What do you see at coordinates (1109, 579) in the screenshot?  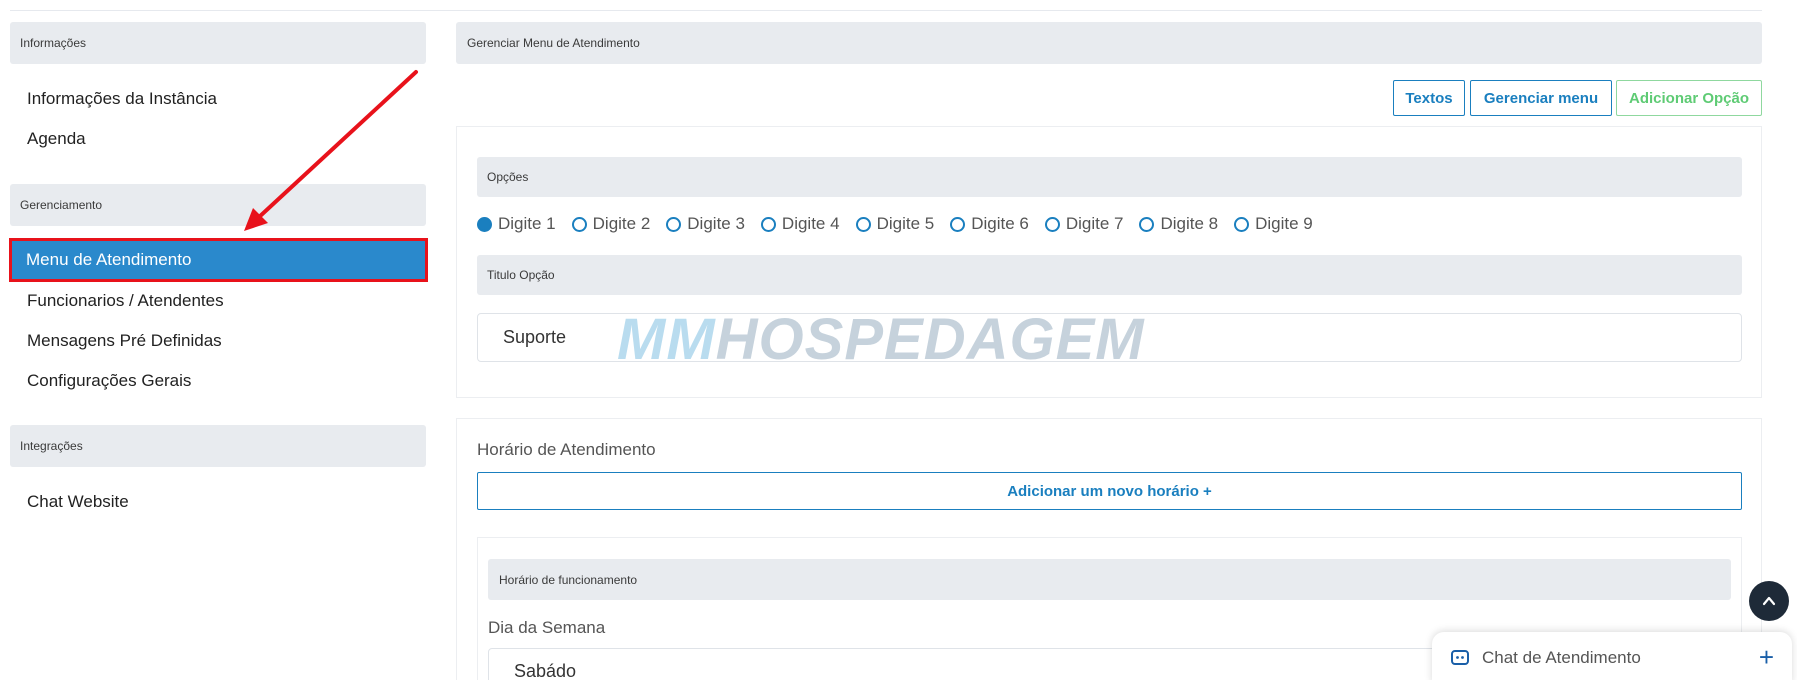 I see `working-hours-header: Horário de funcionamento` at bounding box center [1109, 579].